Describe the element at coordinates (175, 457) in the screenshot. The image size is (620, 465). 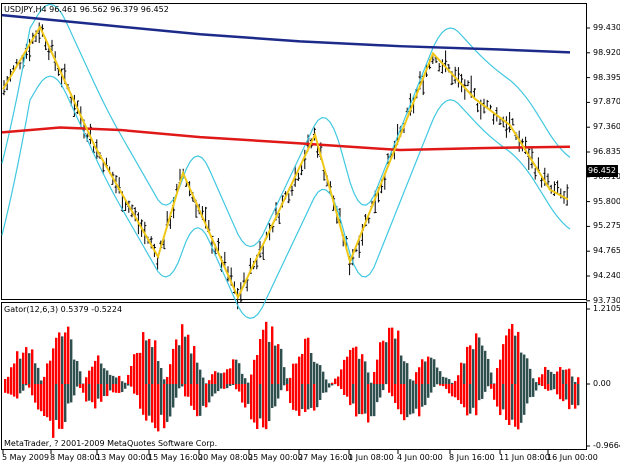
I see `time-label: 15 May 16:00` at that location.